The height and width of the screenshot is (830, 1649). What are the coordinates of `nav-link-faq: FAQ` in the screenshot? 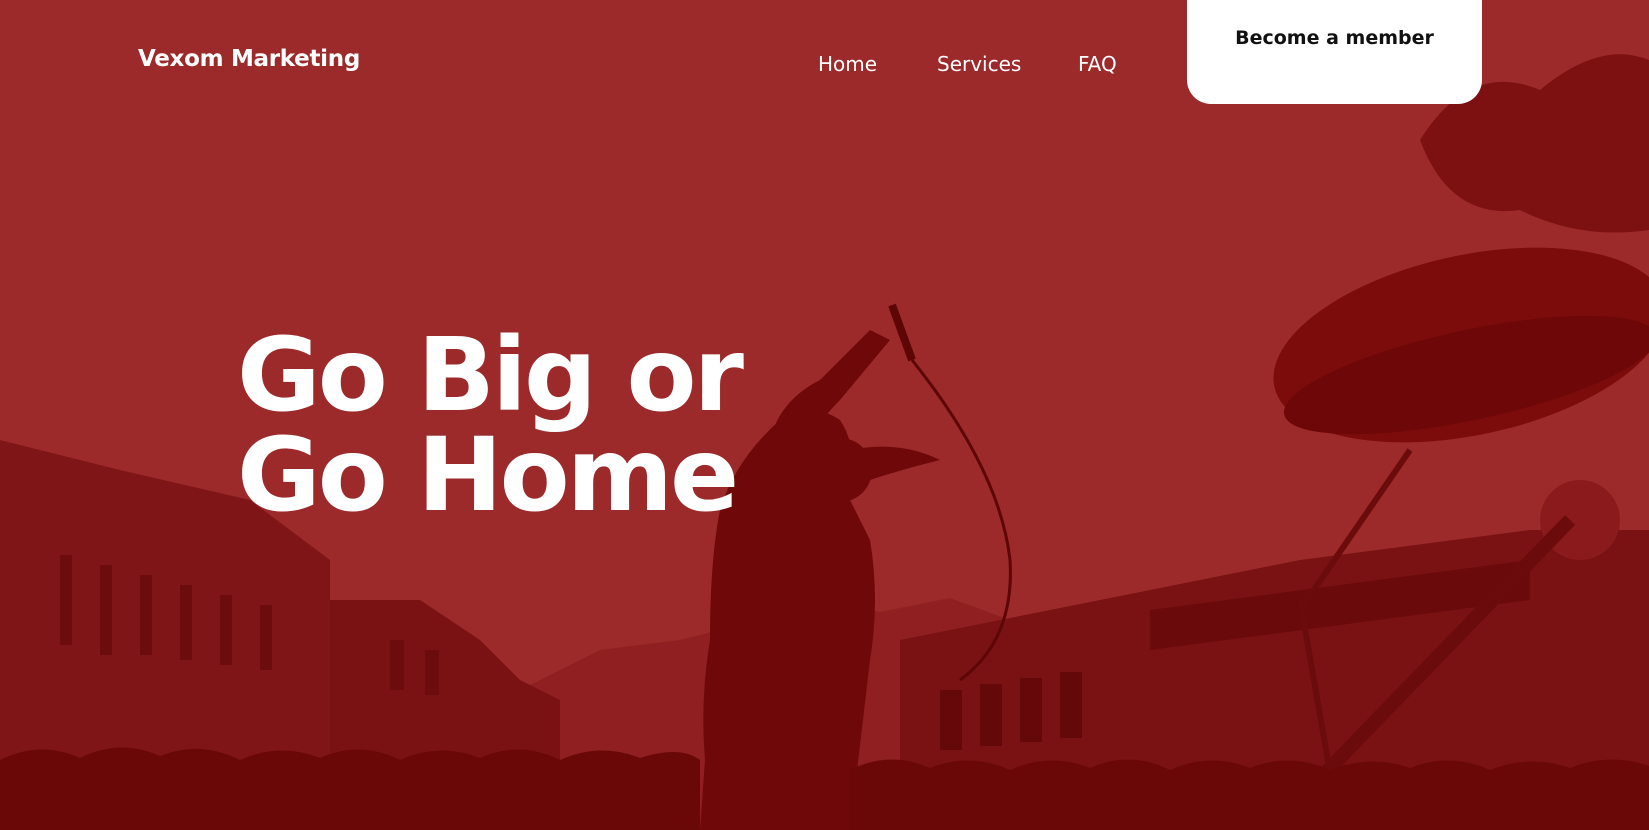 It's located at (1097, 64).